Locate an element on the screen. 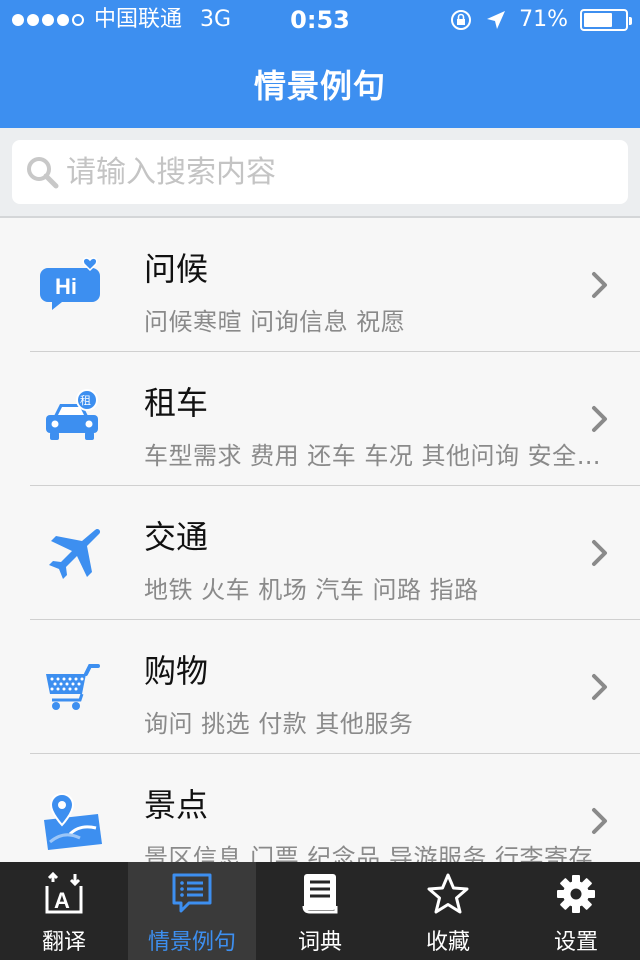 Image resolution: width=640 pixels, height=960 pixels. status-bar: 中国联通 3G 0:53 71% is located at coordinates (320, 20).